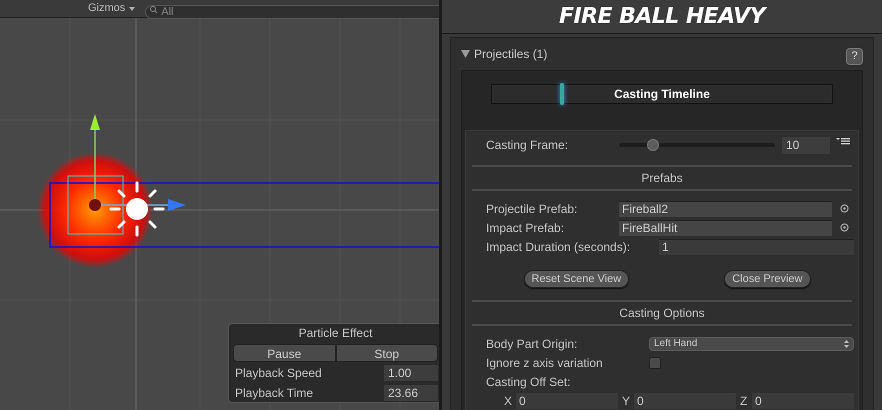 The width and height of the screenshot is (882, 410). Describe the element at coordinates (528, 382) in the screenshot. I see `field-label: Casting Off Set:` at that location.